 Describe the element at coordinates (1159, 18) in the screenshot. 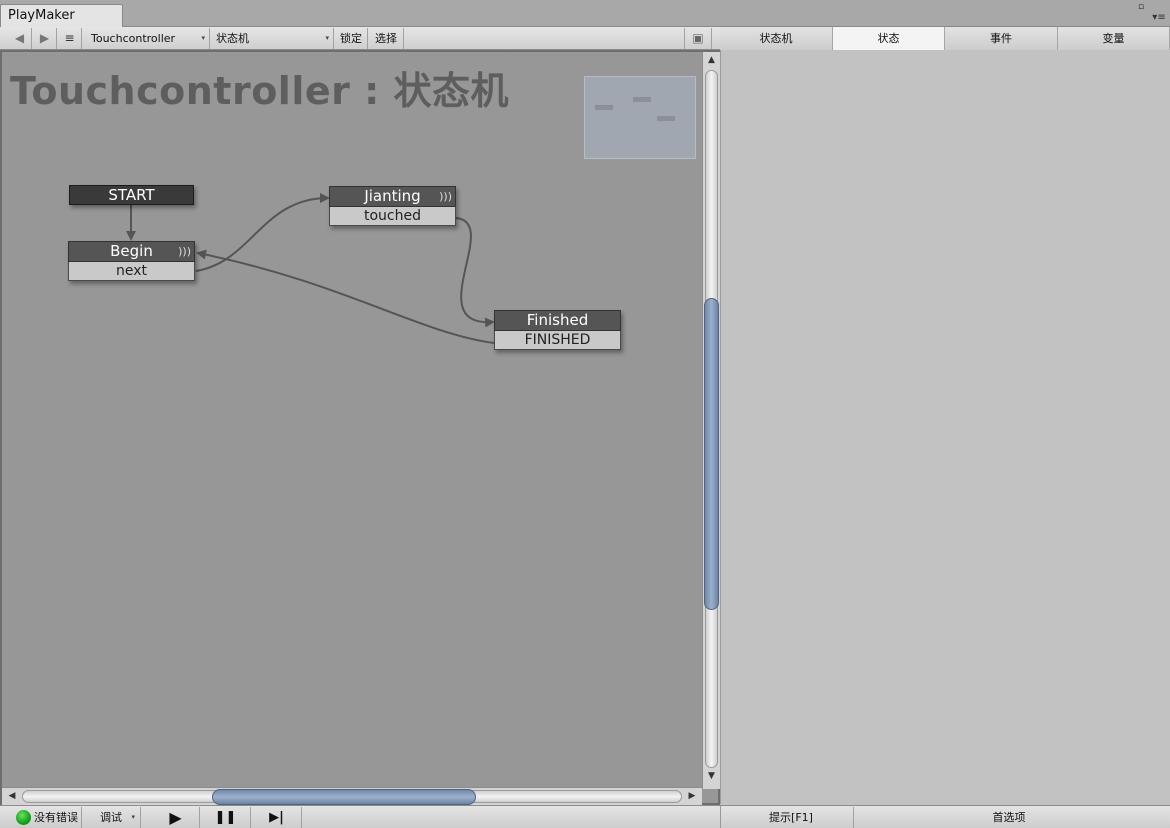

I see `window-menu-icon: ▾≡` at that location.